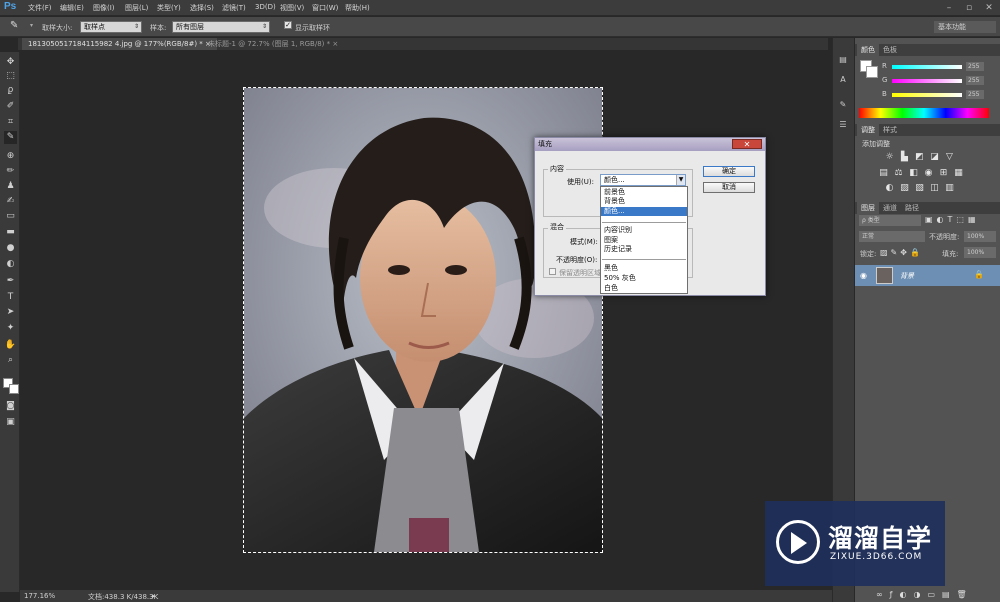 The height and width of the screenshot is (602, 1000). I want to click on slider-r-track, so click(927, 67).